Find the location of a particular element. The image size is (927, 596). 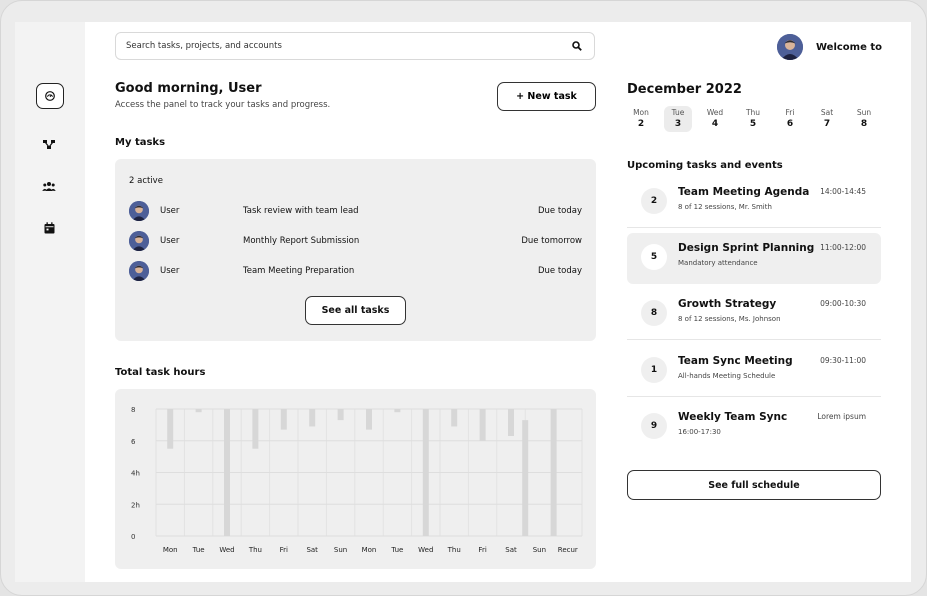

welcome-text: Welcome to is located at coordinates (849, 47).